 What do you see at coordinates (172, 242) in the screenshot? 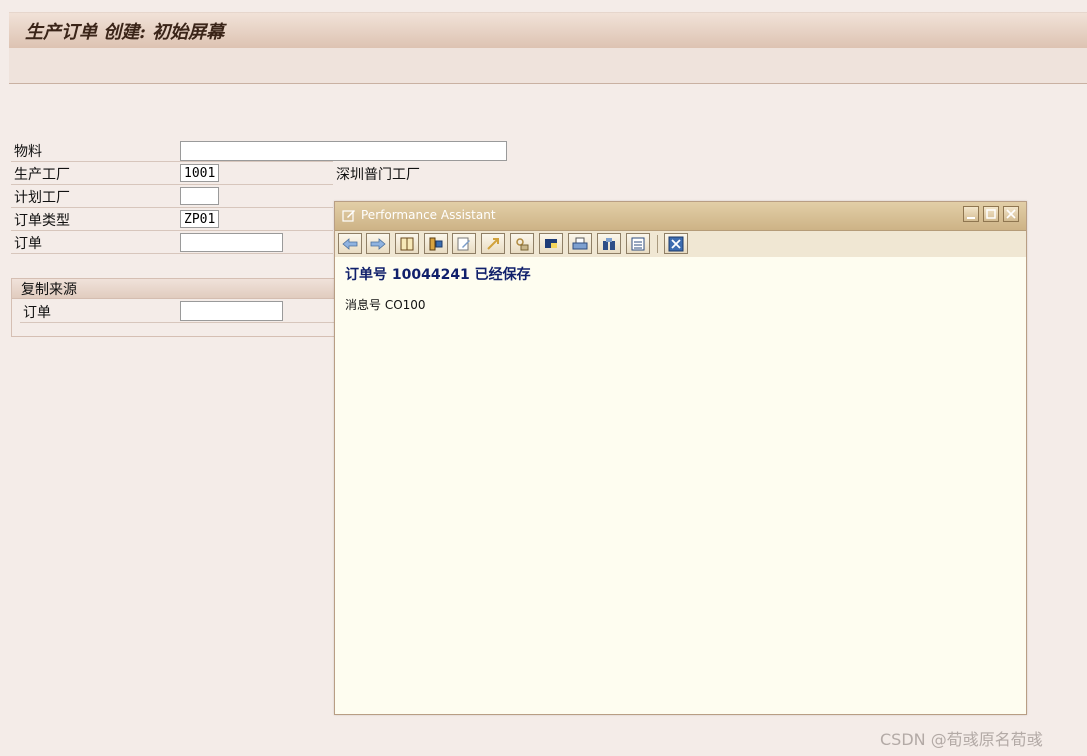
I see `order-row: 订单` at bounding box center [172, 242].